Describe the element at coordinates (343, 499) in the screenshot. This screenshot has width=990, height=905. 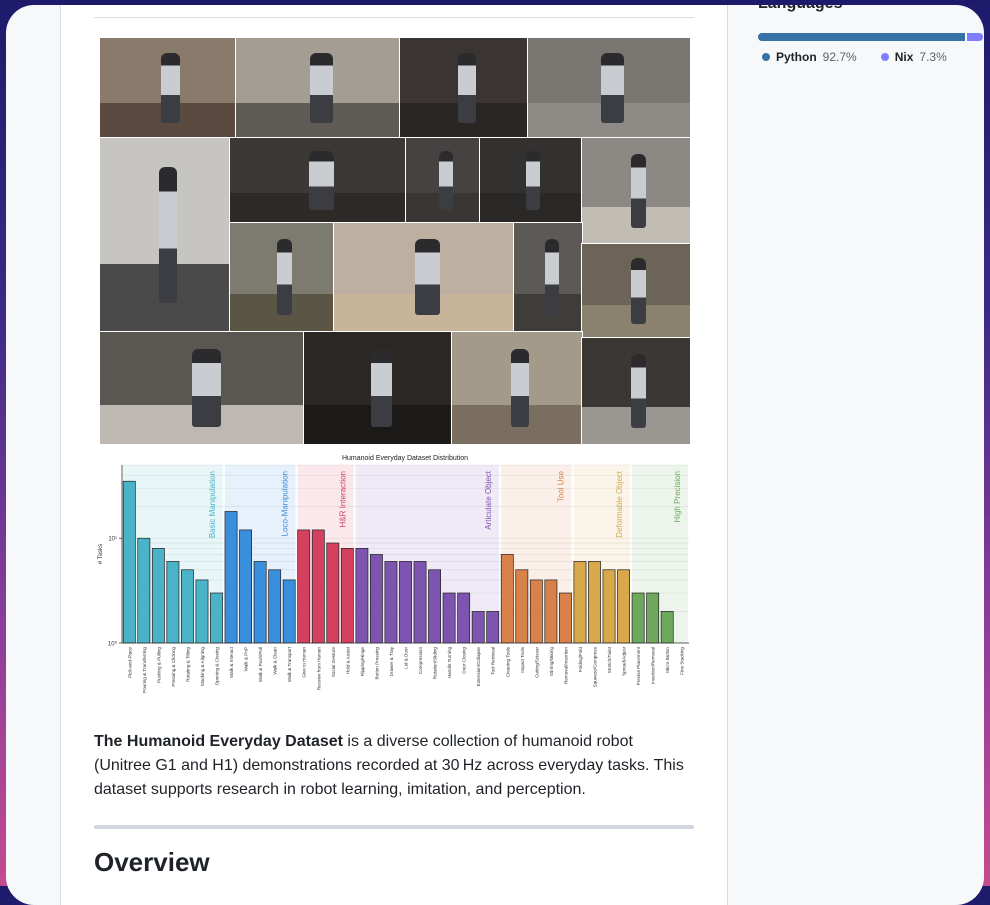
I see `group-label: H&R Interaction` at that location.